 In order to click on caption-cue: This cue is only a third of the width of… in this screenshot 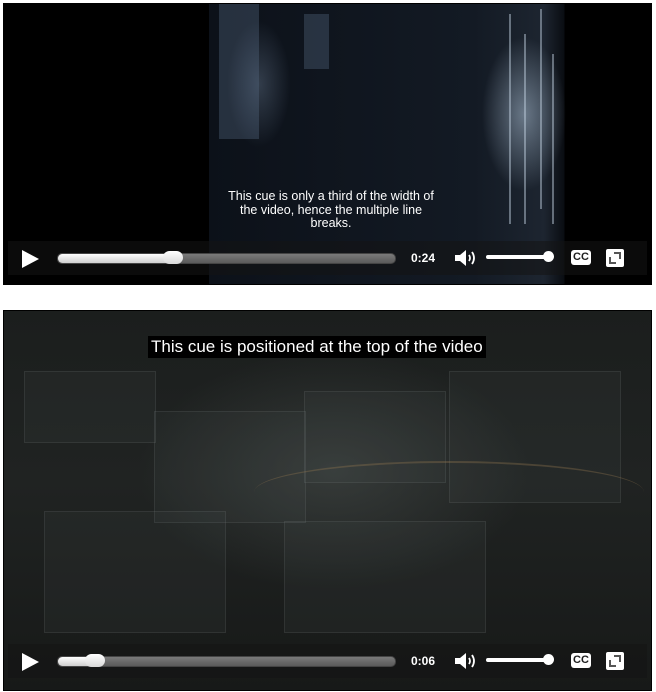, I will do `click(331, 209)`.